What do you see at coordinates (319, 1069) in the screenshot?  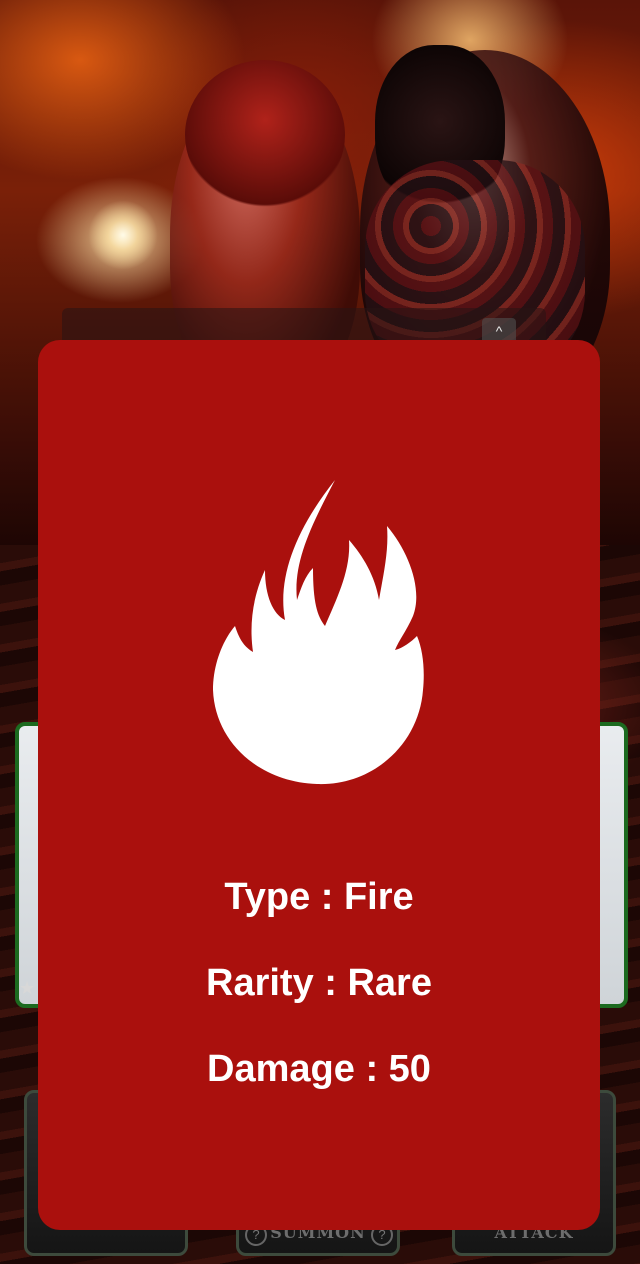 I see `card-damage-label: Damage : 50` at bounding box center [319, 1069].